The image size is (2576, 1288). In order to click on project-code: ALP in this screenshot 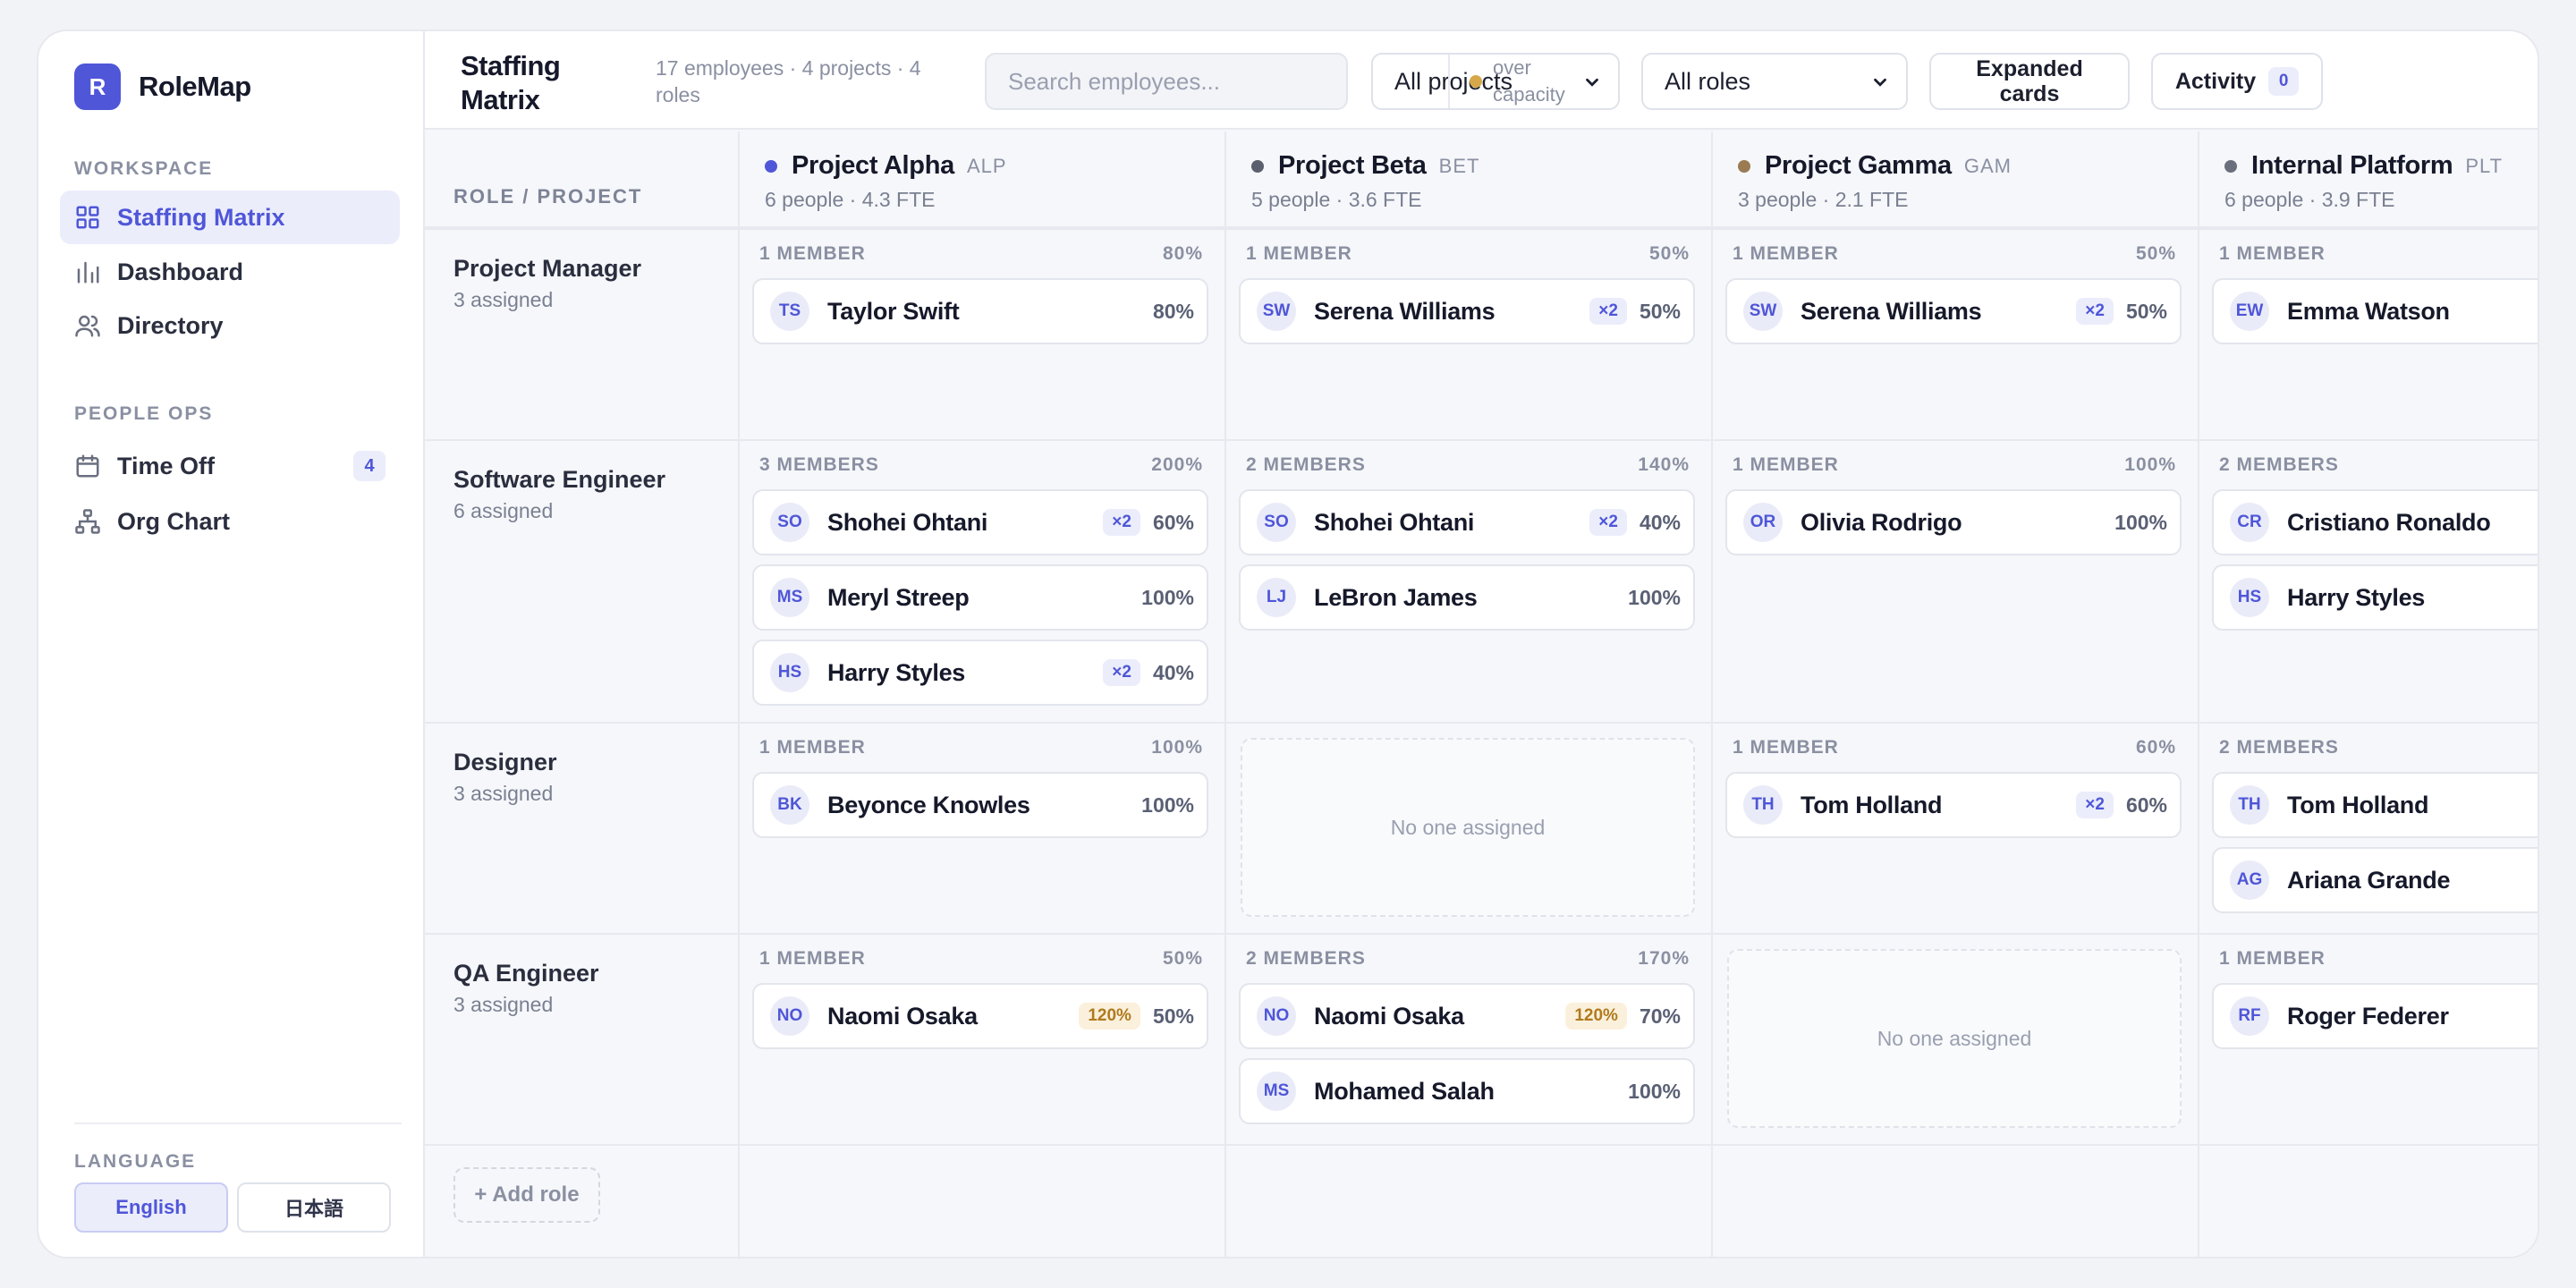, I will do `click(986, 165)`.